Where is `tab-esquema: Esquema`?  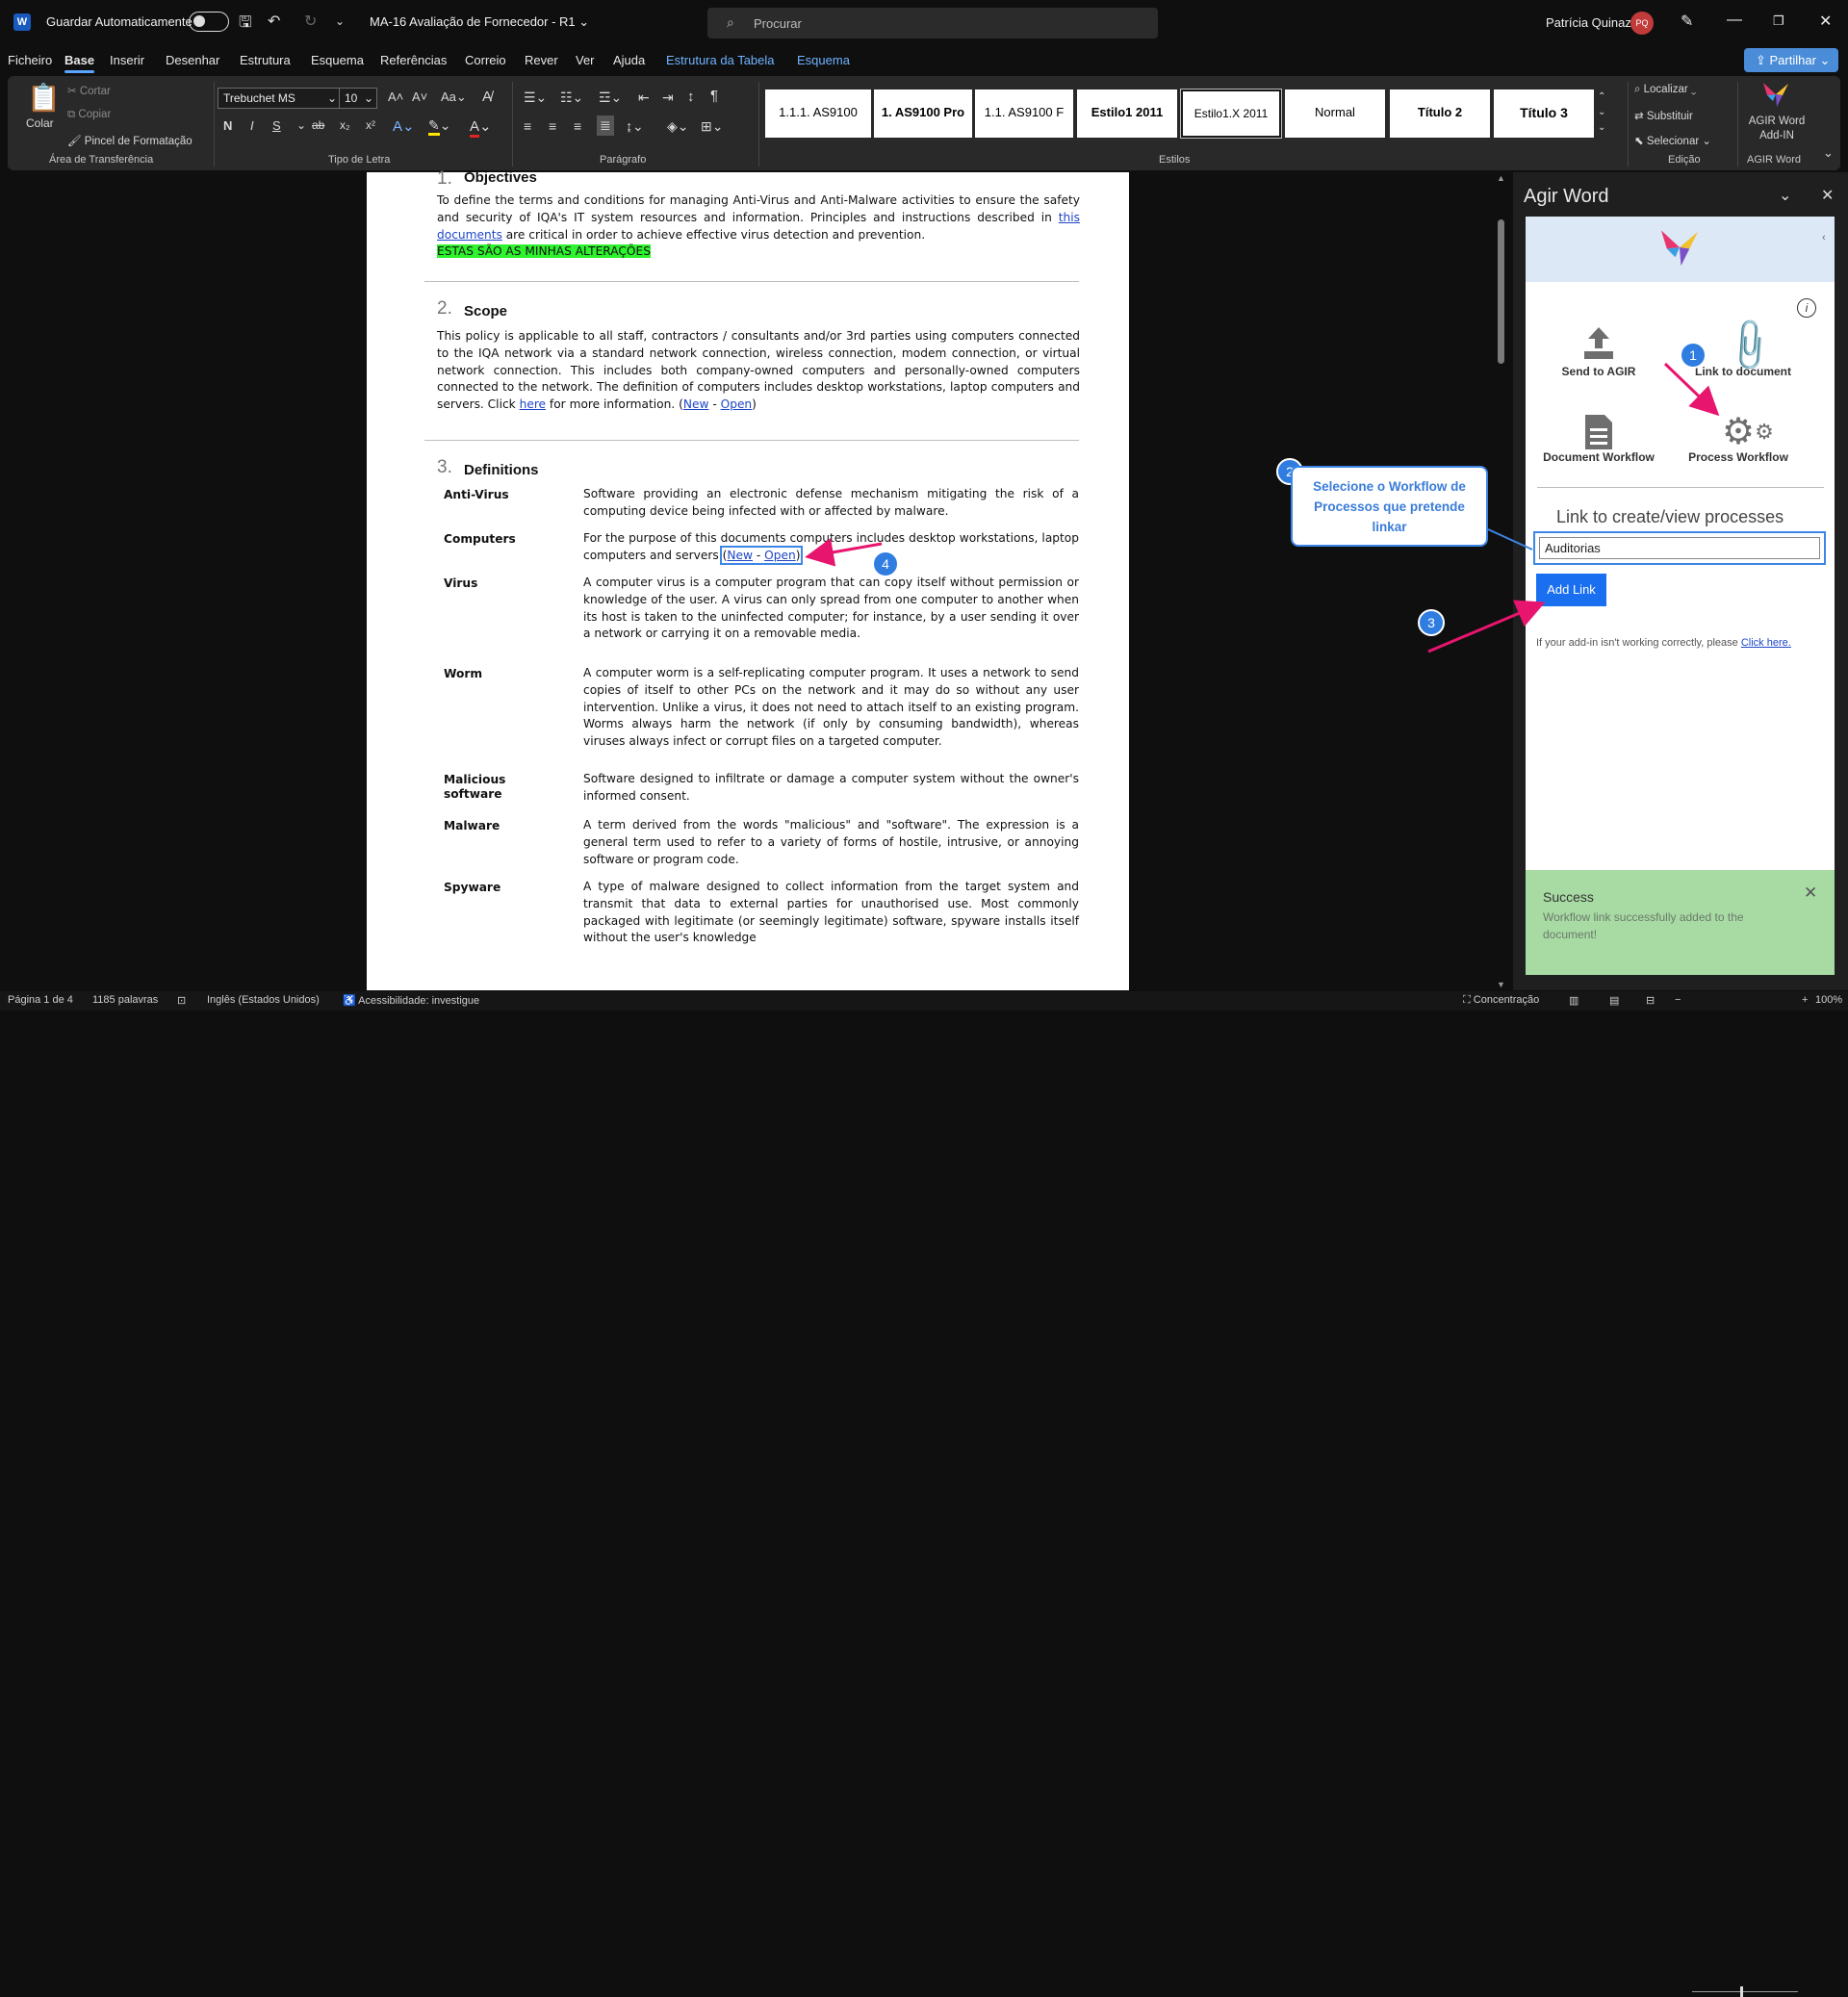
tab-esquema: Esquema is located at coordinates (337, 60).